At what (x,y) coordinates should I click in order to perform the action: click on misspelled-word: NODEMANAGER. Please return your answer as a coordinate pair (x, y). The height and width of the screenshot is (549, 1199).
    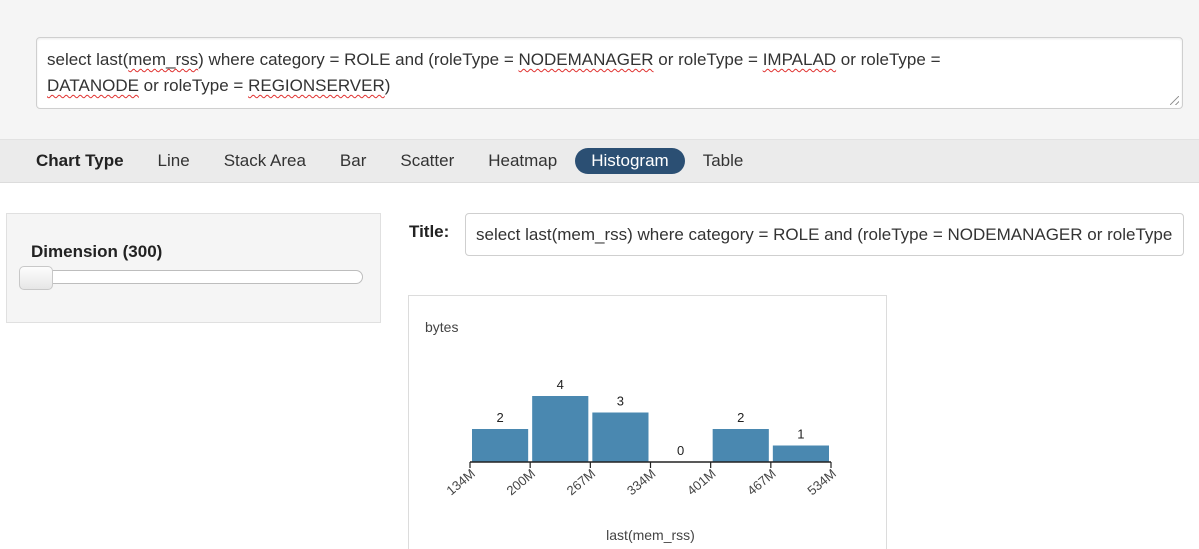
    Looking at the image, I should click on (586, 59).